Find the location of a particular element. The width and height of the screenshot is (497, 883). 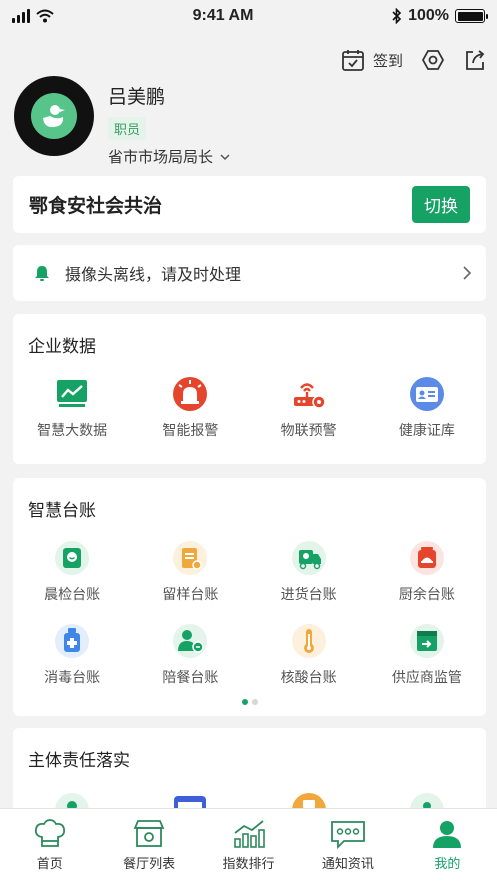

tab-label: 我的 is located at coordinates (447, 863).